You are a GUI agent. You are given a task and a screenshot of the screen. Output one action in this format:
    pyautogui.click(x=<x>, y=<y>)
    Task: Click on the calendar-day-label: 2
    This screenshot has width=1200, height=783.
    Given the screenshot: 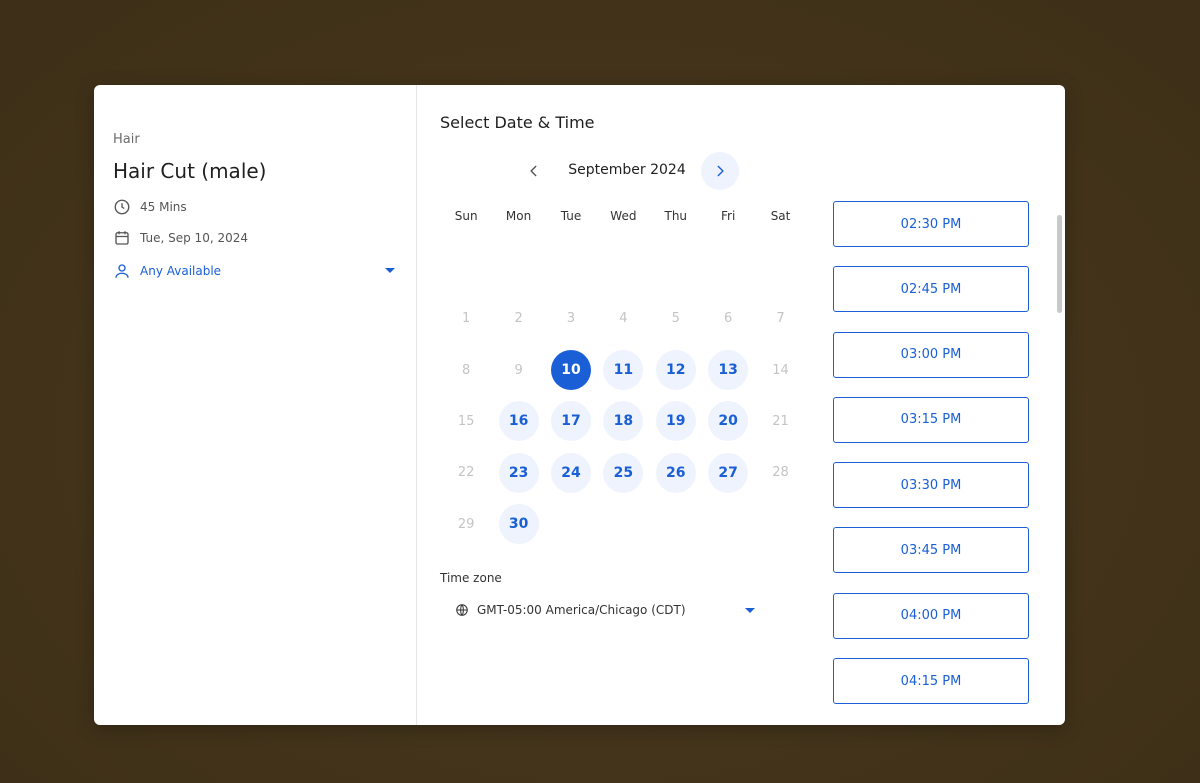 What is the action you would take?
    pyautogui.click(x=518, y=319)
    